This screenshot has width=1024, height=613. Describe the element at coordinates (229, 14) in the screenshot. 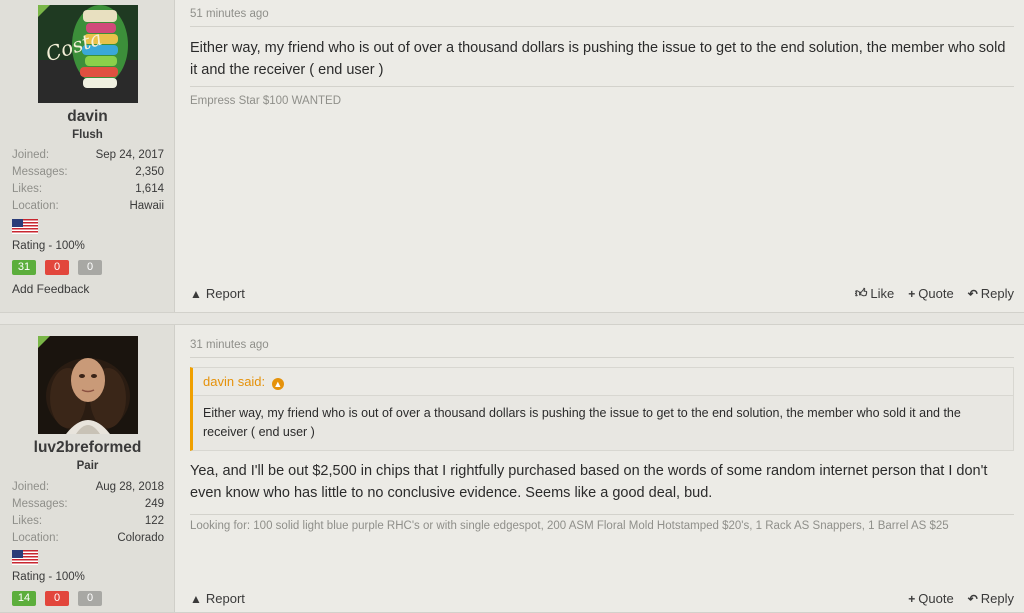

I see `post-timestamp: 51 minutes ago` at that location.